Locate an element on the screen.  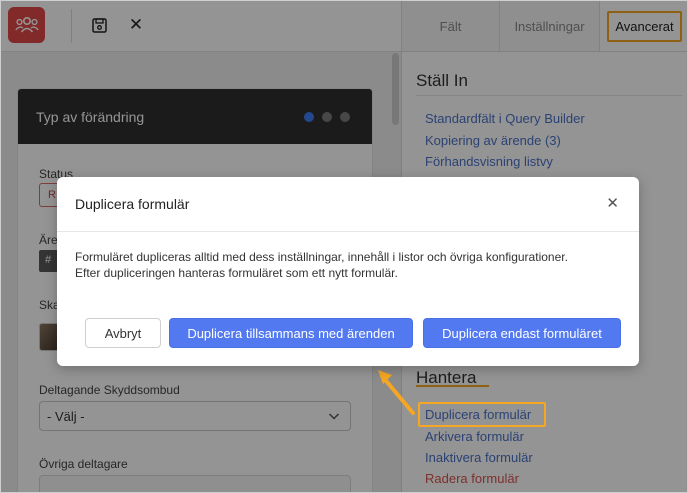
dialog-title: Duplicera formulär is located at coordinates (132, 204).